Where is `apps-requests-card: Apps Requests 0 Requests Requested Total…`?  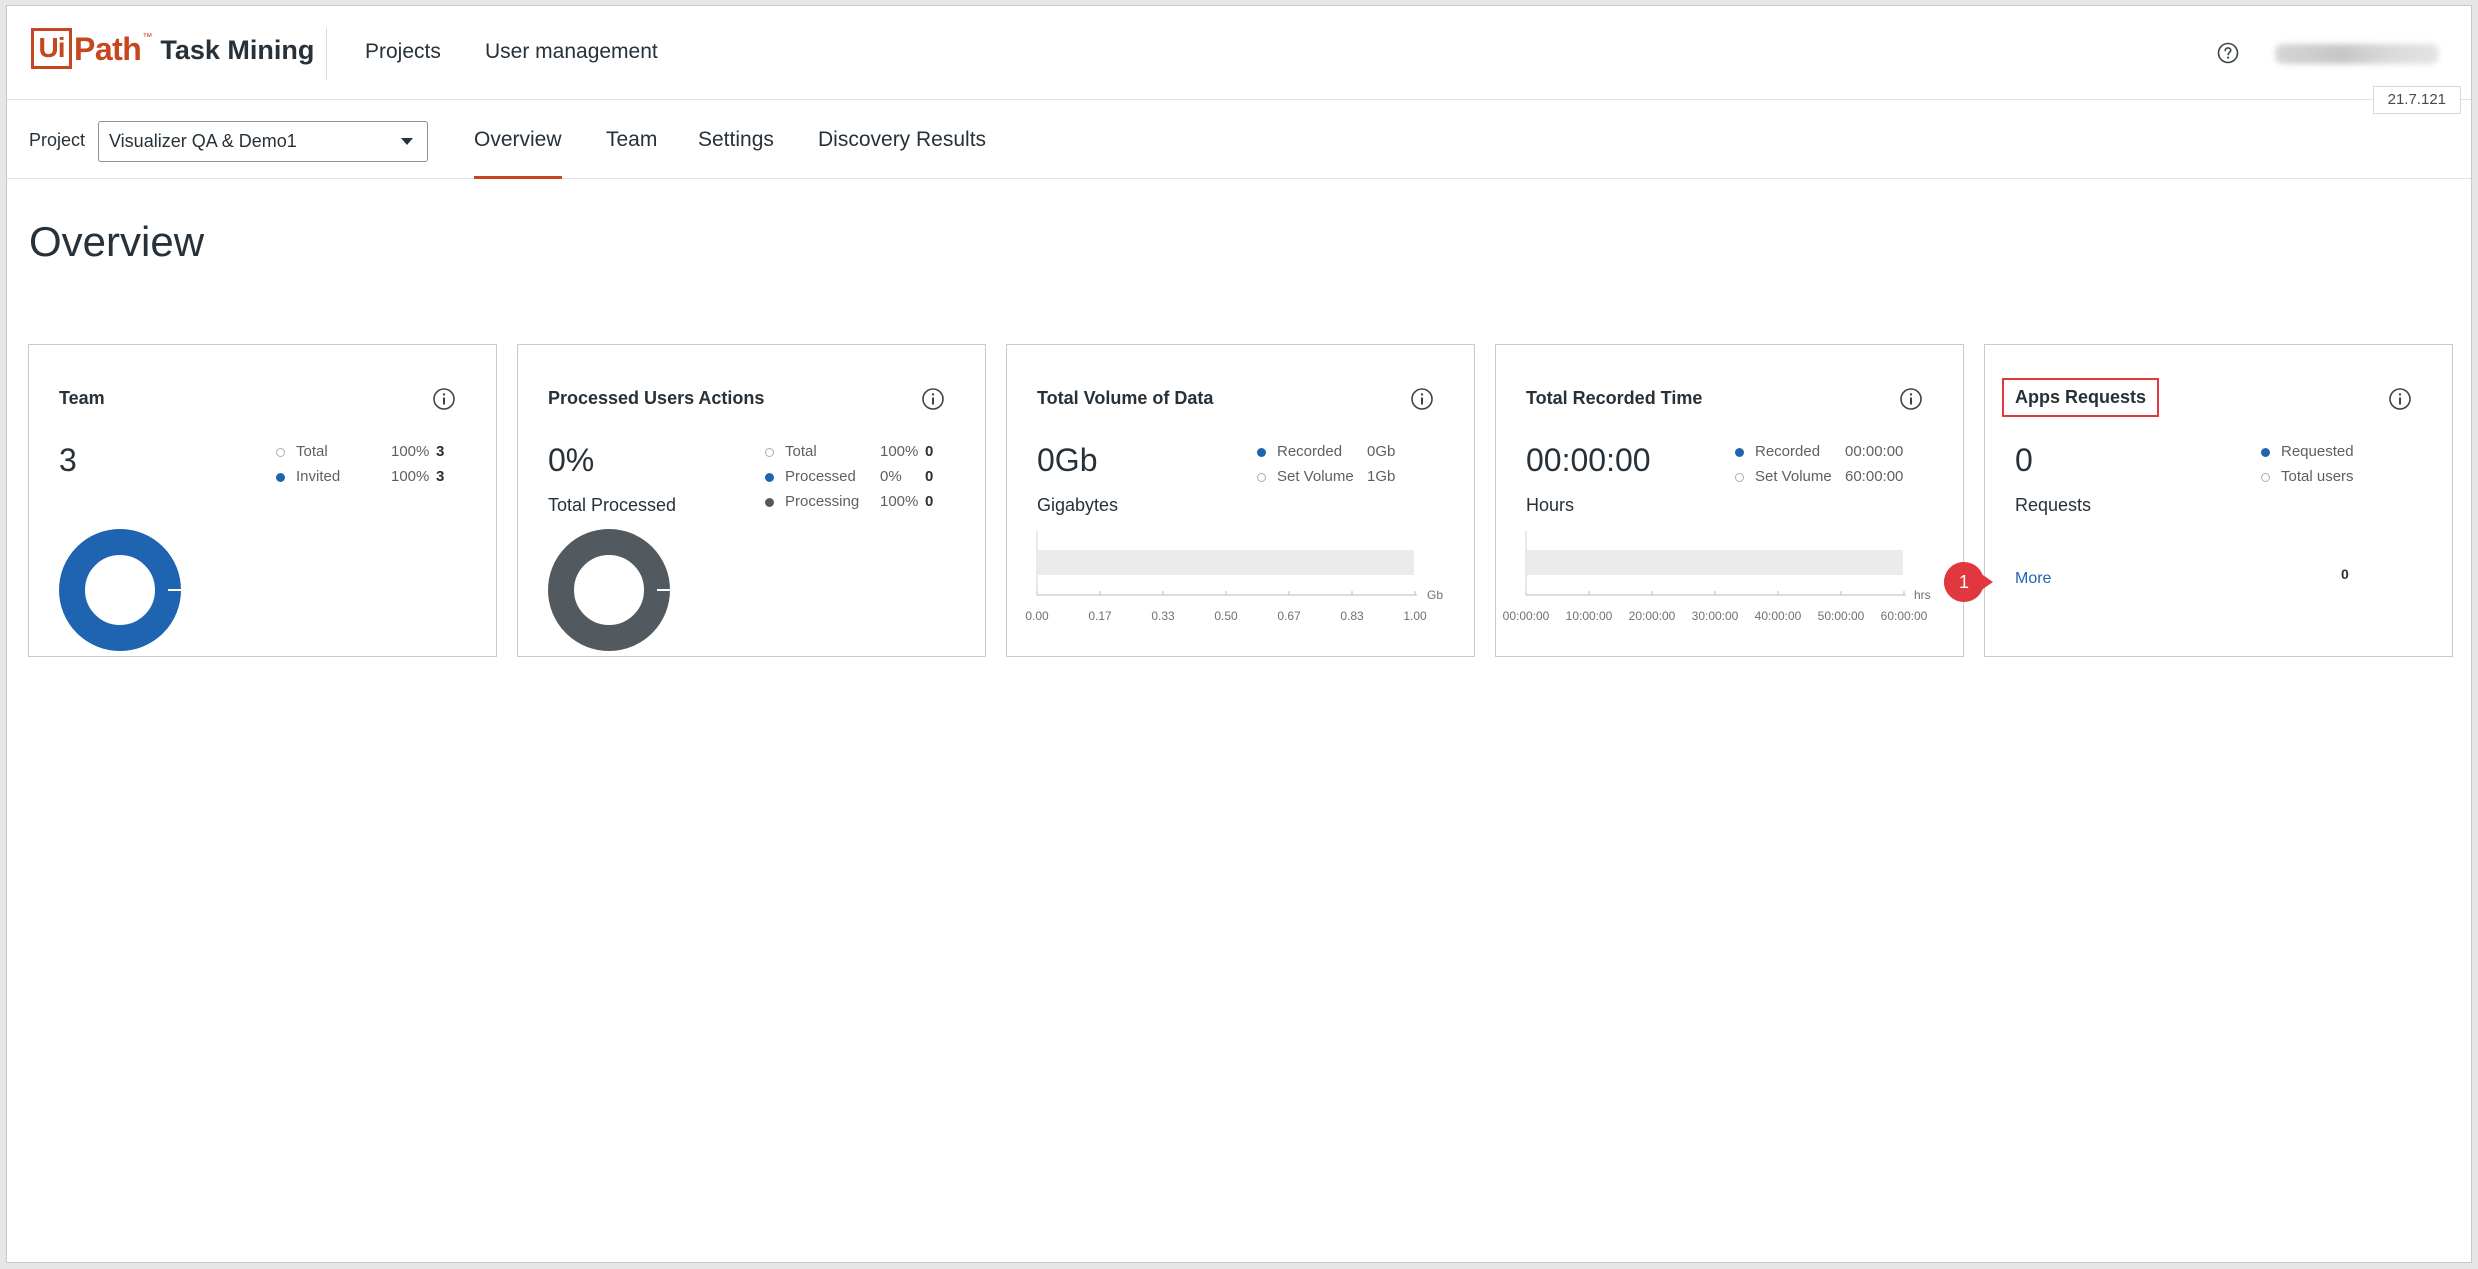 apps-requests-card: Apps Requests 0 Requests Requested Total… is located at coordinates (2218, 500).